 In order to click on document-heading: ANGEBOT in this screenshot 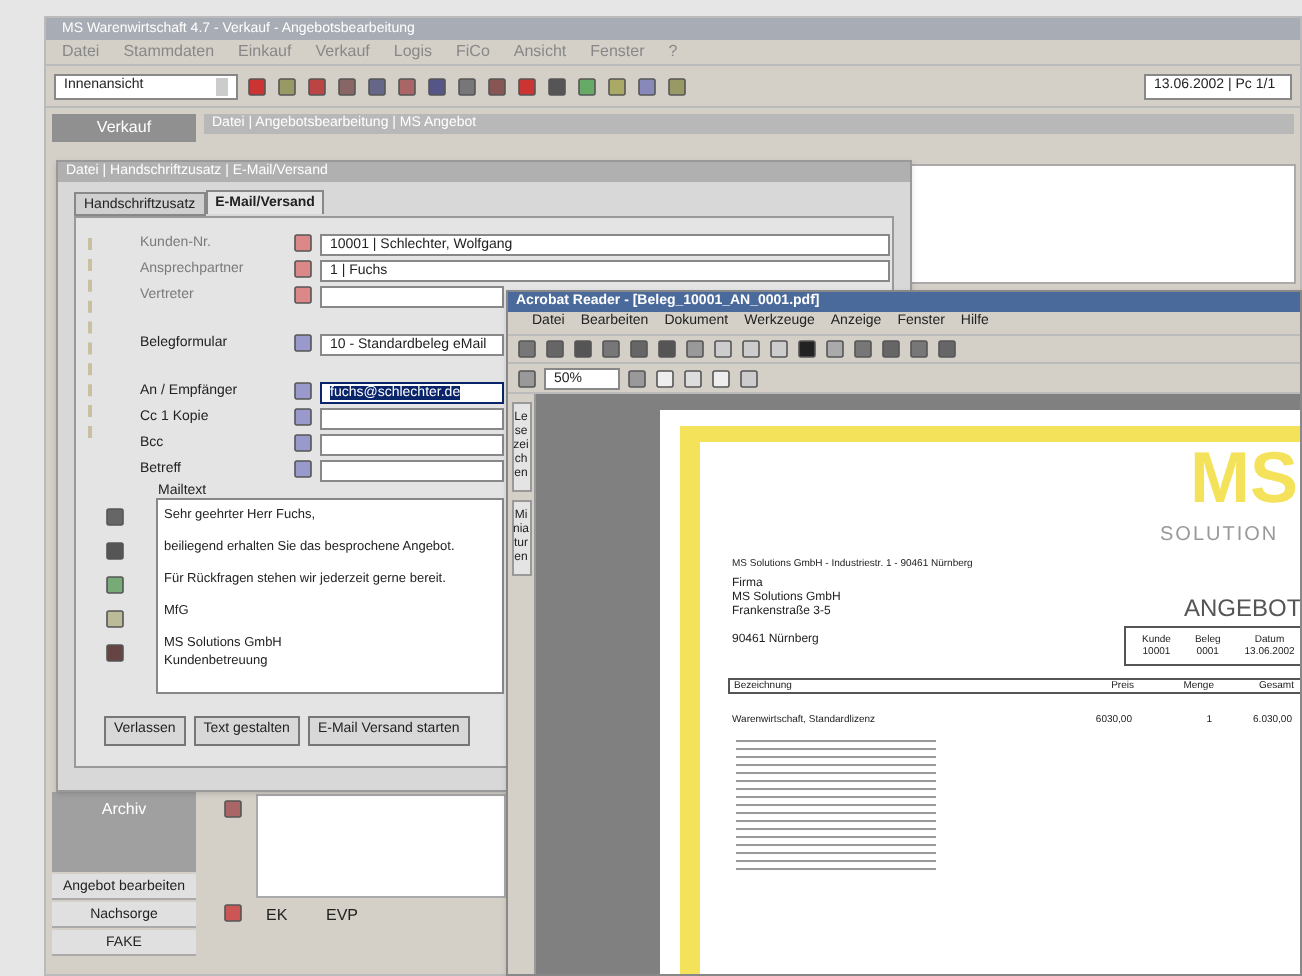, I will do `click(1242, 609)`.